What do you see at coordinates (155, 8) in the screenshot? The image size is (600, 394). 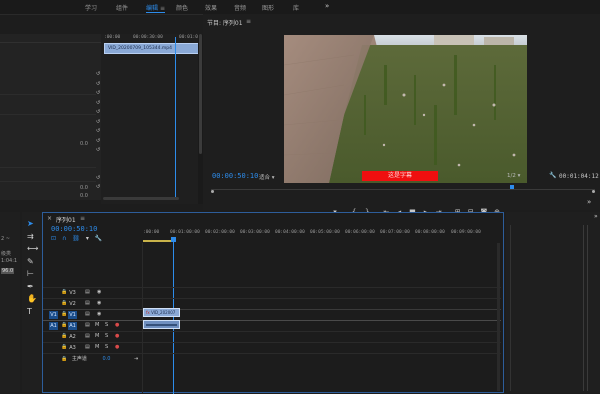 I see `tab-editing: 编辑 ≡` at bounding box center [155, 8].